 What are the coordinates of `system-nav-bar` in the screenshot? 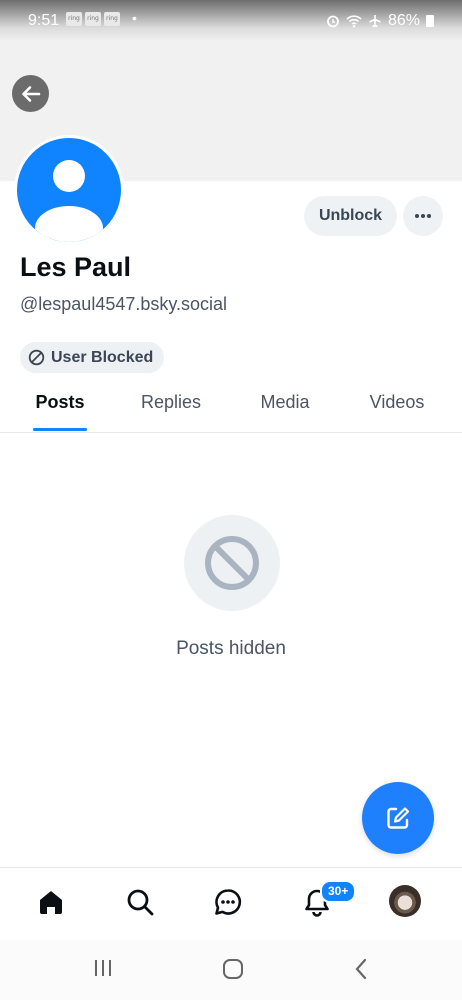 It's located at (231, 970).